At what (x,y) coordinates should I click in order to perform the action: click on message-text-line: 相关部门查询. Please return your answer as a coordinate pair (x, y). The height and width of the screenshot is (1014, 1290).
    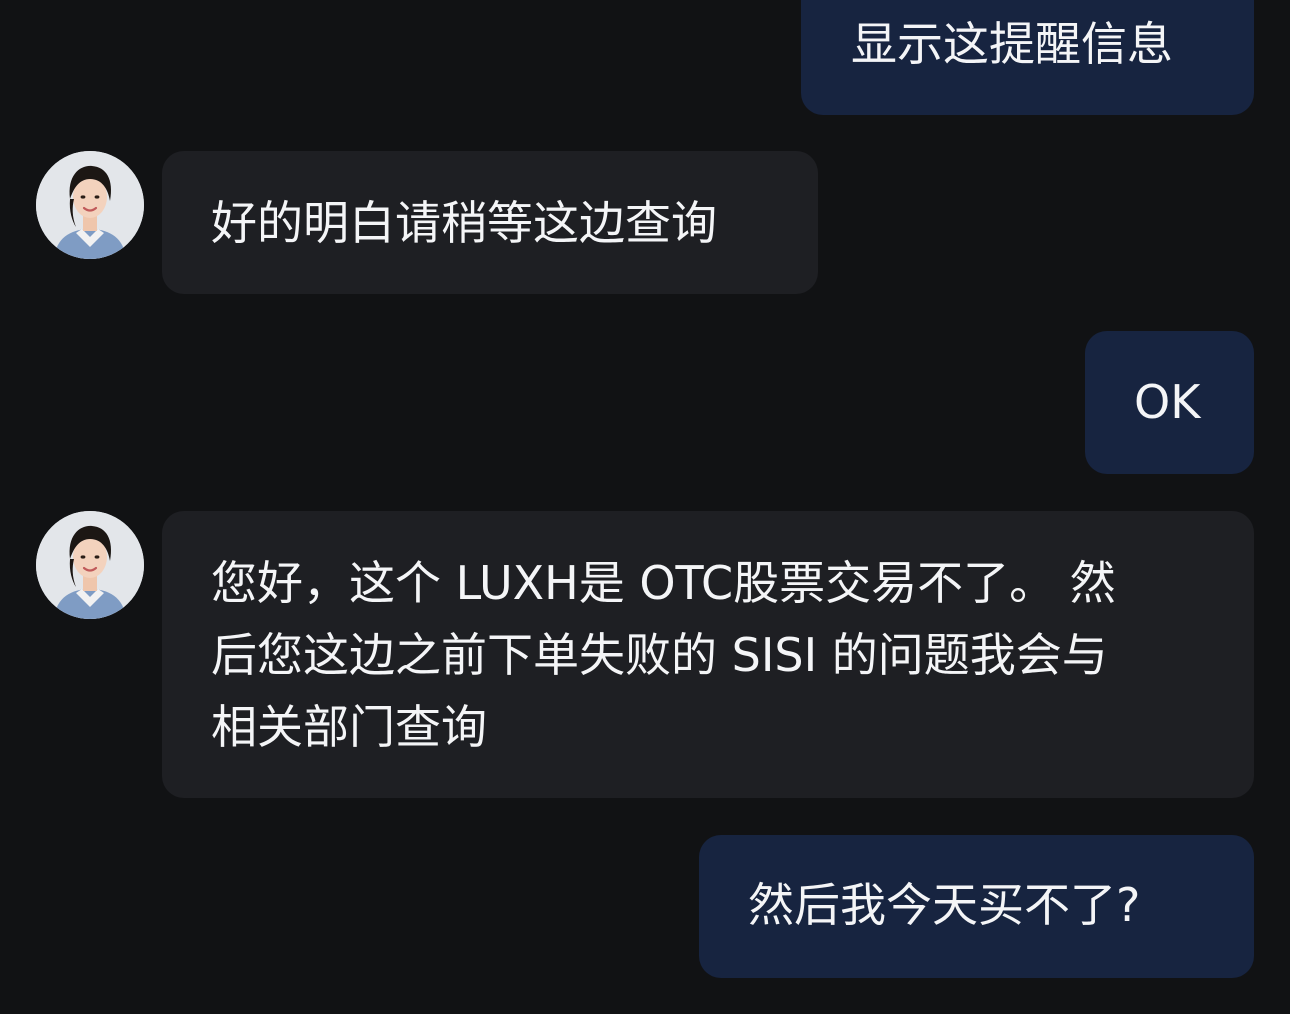
    Looking at the image, I should click on (349, 727).